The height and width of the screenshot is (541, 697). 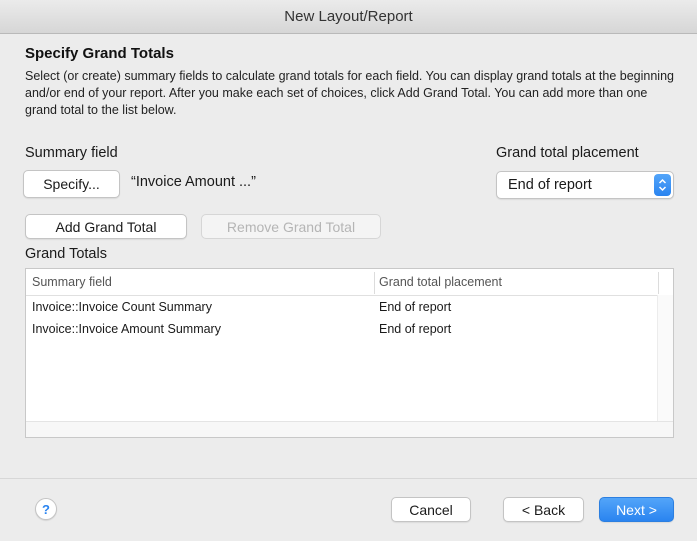 What do you see at coordinates (348, 17) in the screenshot?
I see `window-title: New Layout/Report` at bounding box center [348, 17].